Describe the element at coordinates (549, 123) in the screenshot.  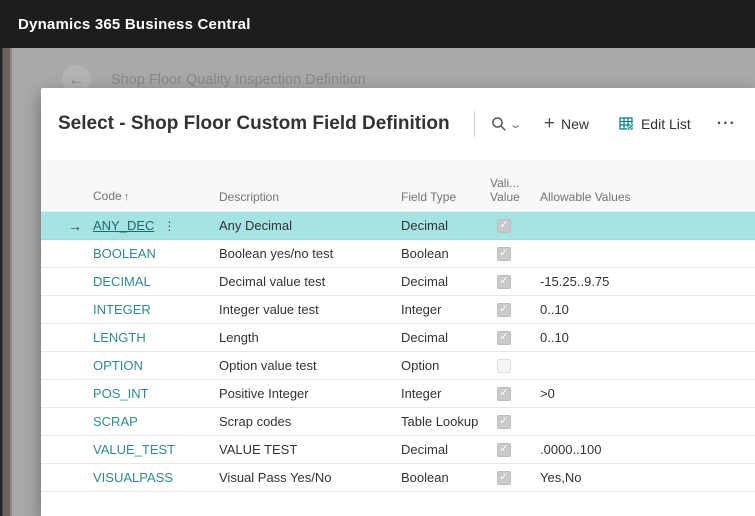
I see `plus-icon: +` at that location.